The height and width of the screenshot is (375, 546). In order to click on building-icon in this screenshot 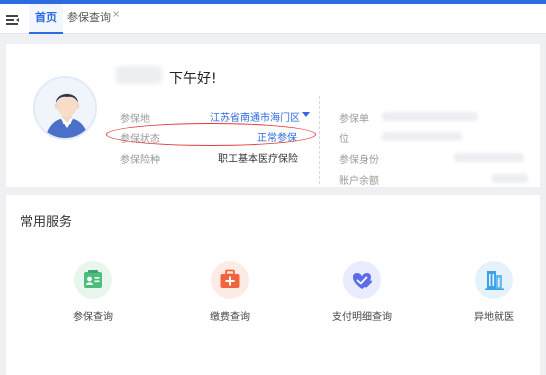, I will do `click(494, 280)`.